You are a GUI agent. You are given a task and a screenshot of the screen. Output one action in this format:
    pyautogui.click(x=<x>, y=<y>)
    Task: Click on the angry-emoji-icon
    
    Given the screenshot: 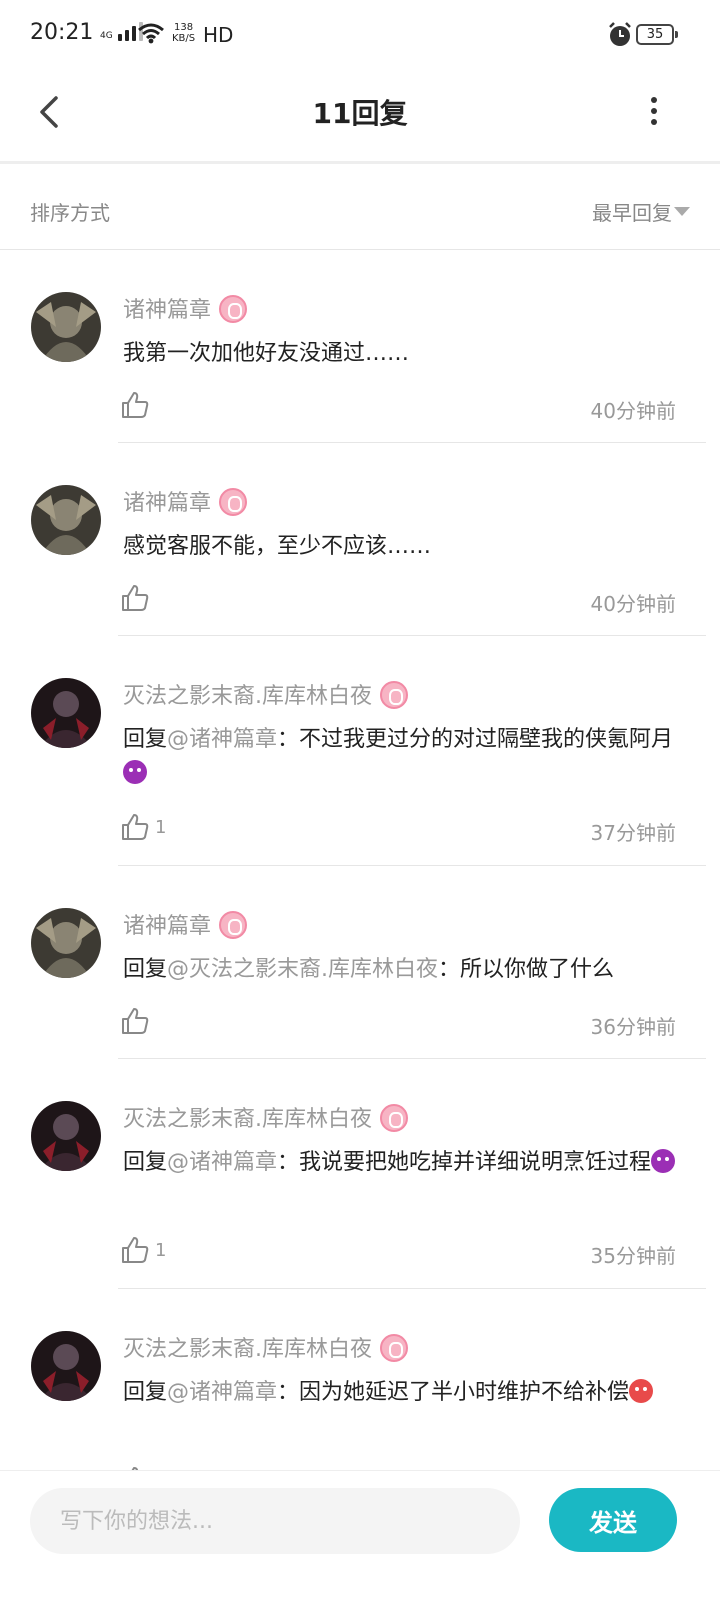 What is the action you would take?
    pyautogui.click(x=641, y=1391)
    